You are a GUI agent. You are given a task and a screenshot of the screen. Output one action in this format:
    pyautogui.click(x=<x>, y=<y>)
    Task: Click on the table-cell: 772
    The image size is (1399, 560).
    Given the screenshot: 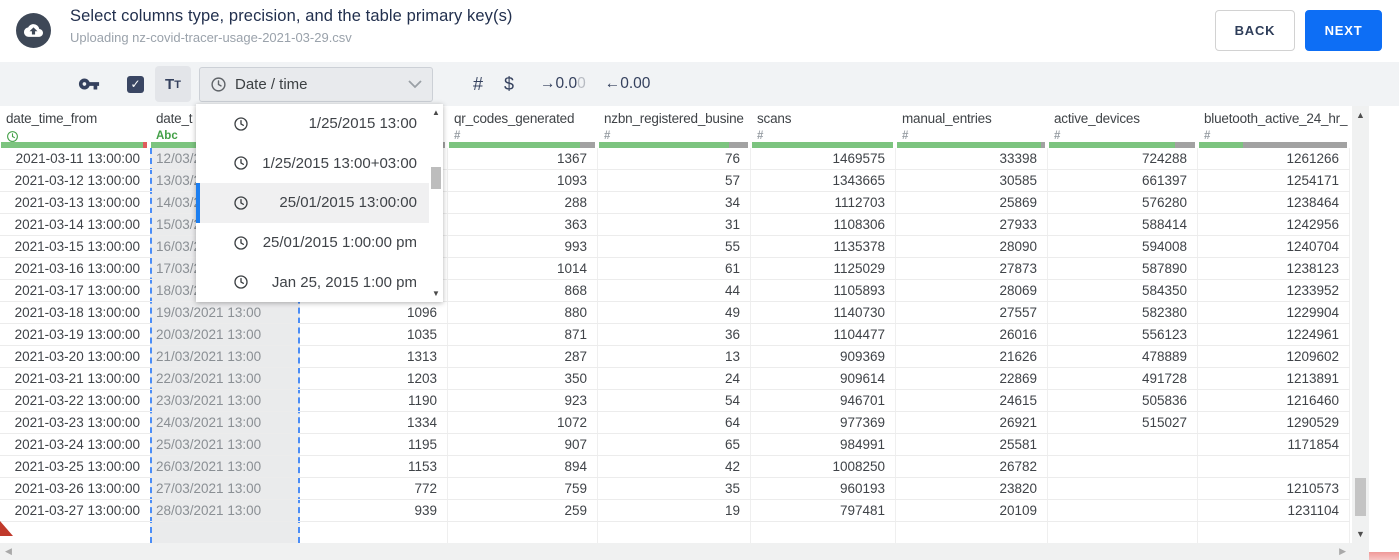 What is the action you would take?
    pyautogui.click(x=374, y=488)
    